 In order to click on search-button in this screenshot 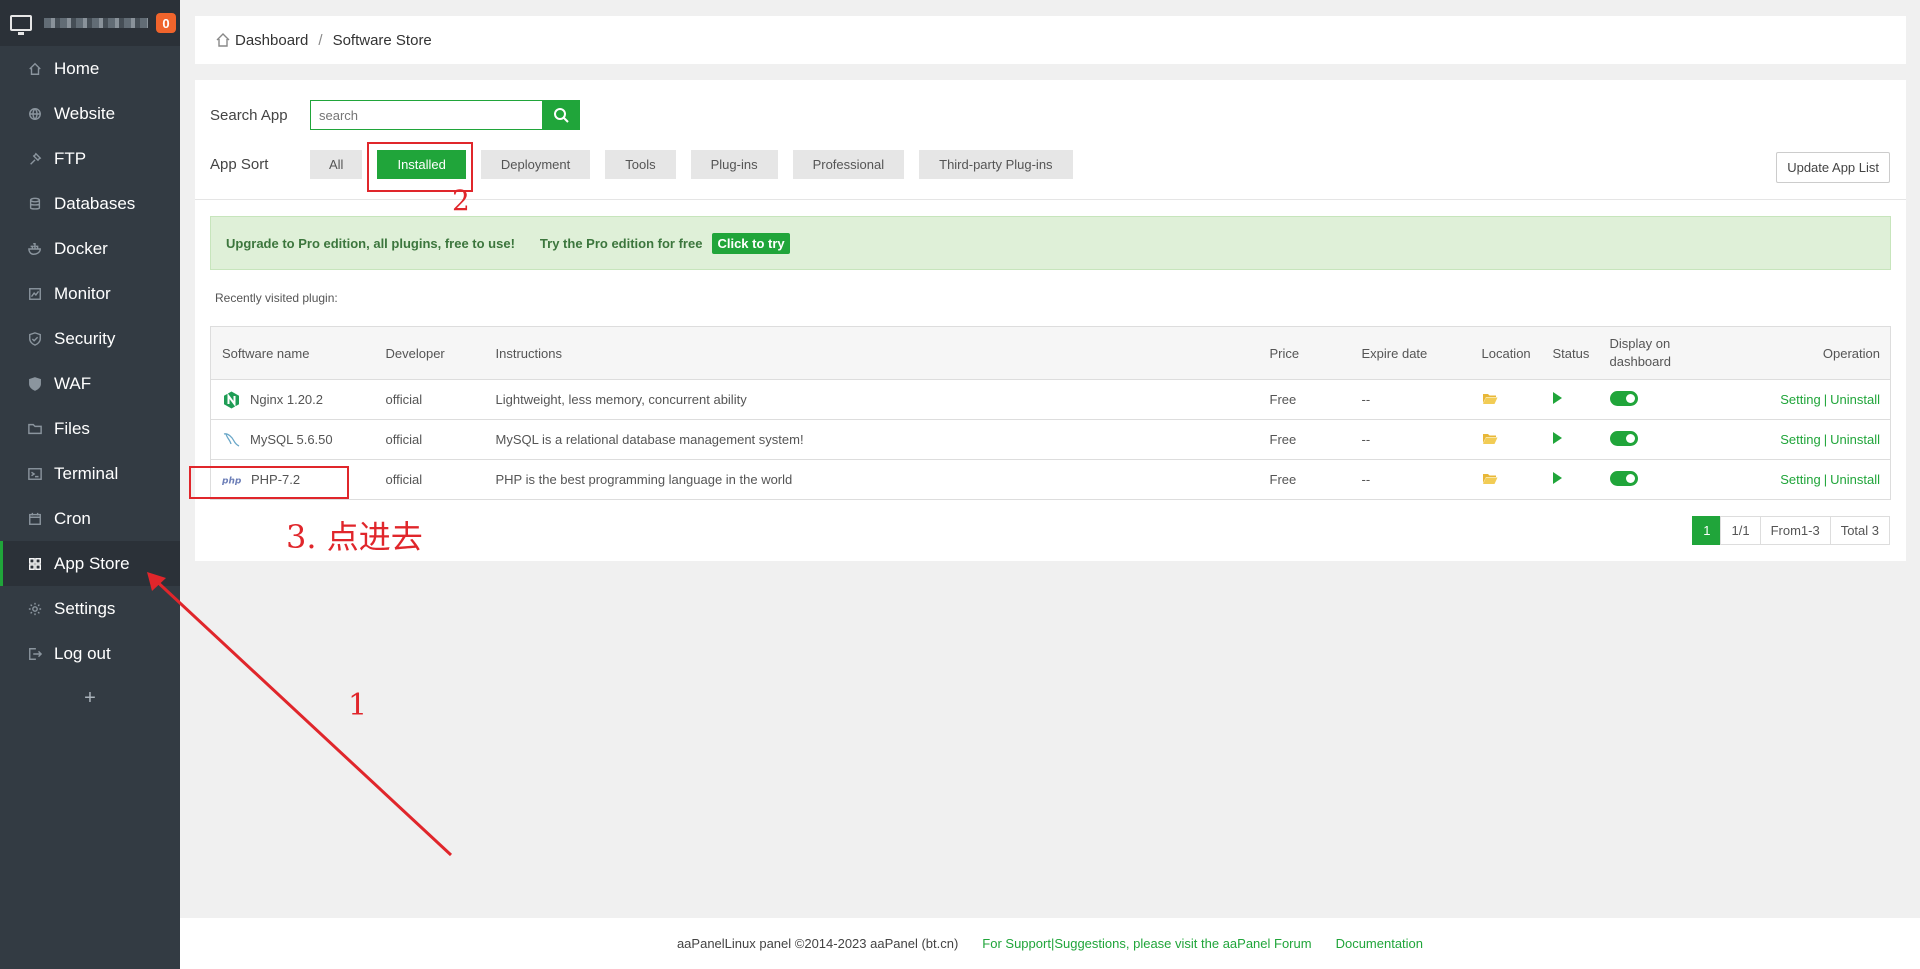, I will do `click(561, 115)`.